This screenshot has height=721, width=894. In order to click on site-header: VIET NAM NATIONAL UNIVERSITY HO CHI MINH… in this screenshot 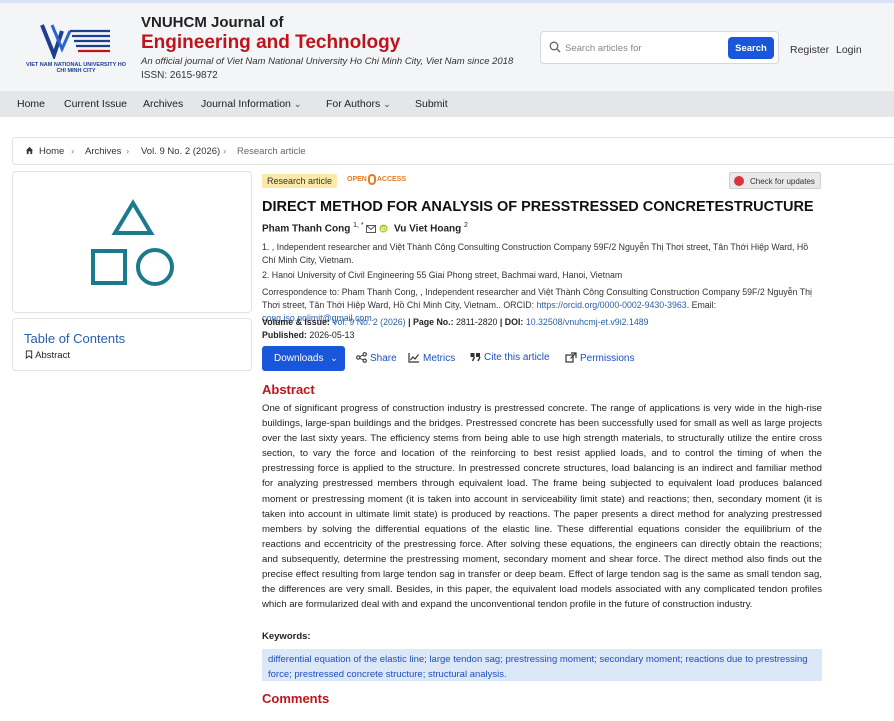, I will do `click(447, 47)`.